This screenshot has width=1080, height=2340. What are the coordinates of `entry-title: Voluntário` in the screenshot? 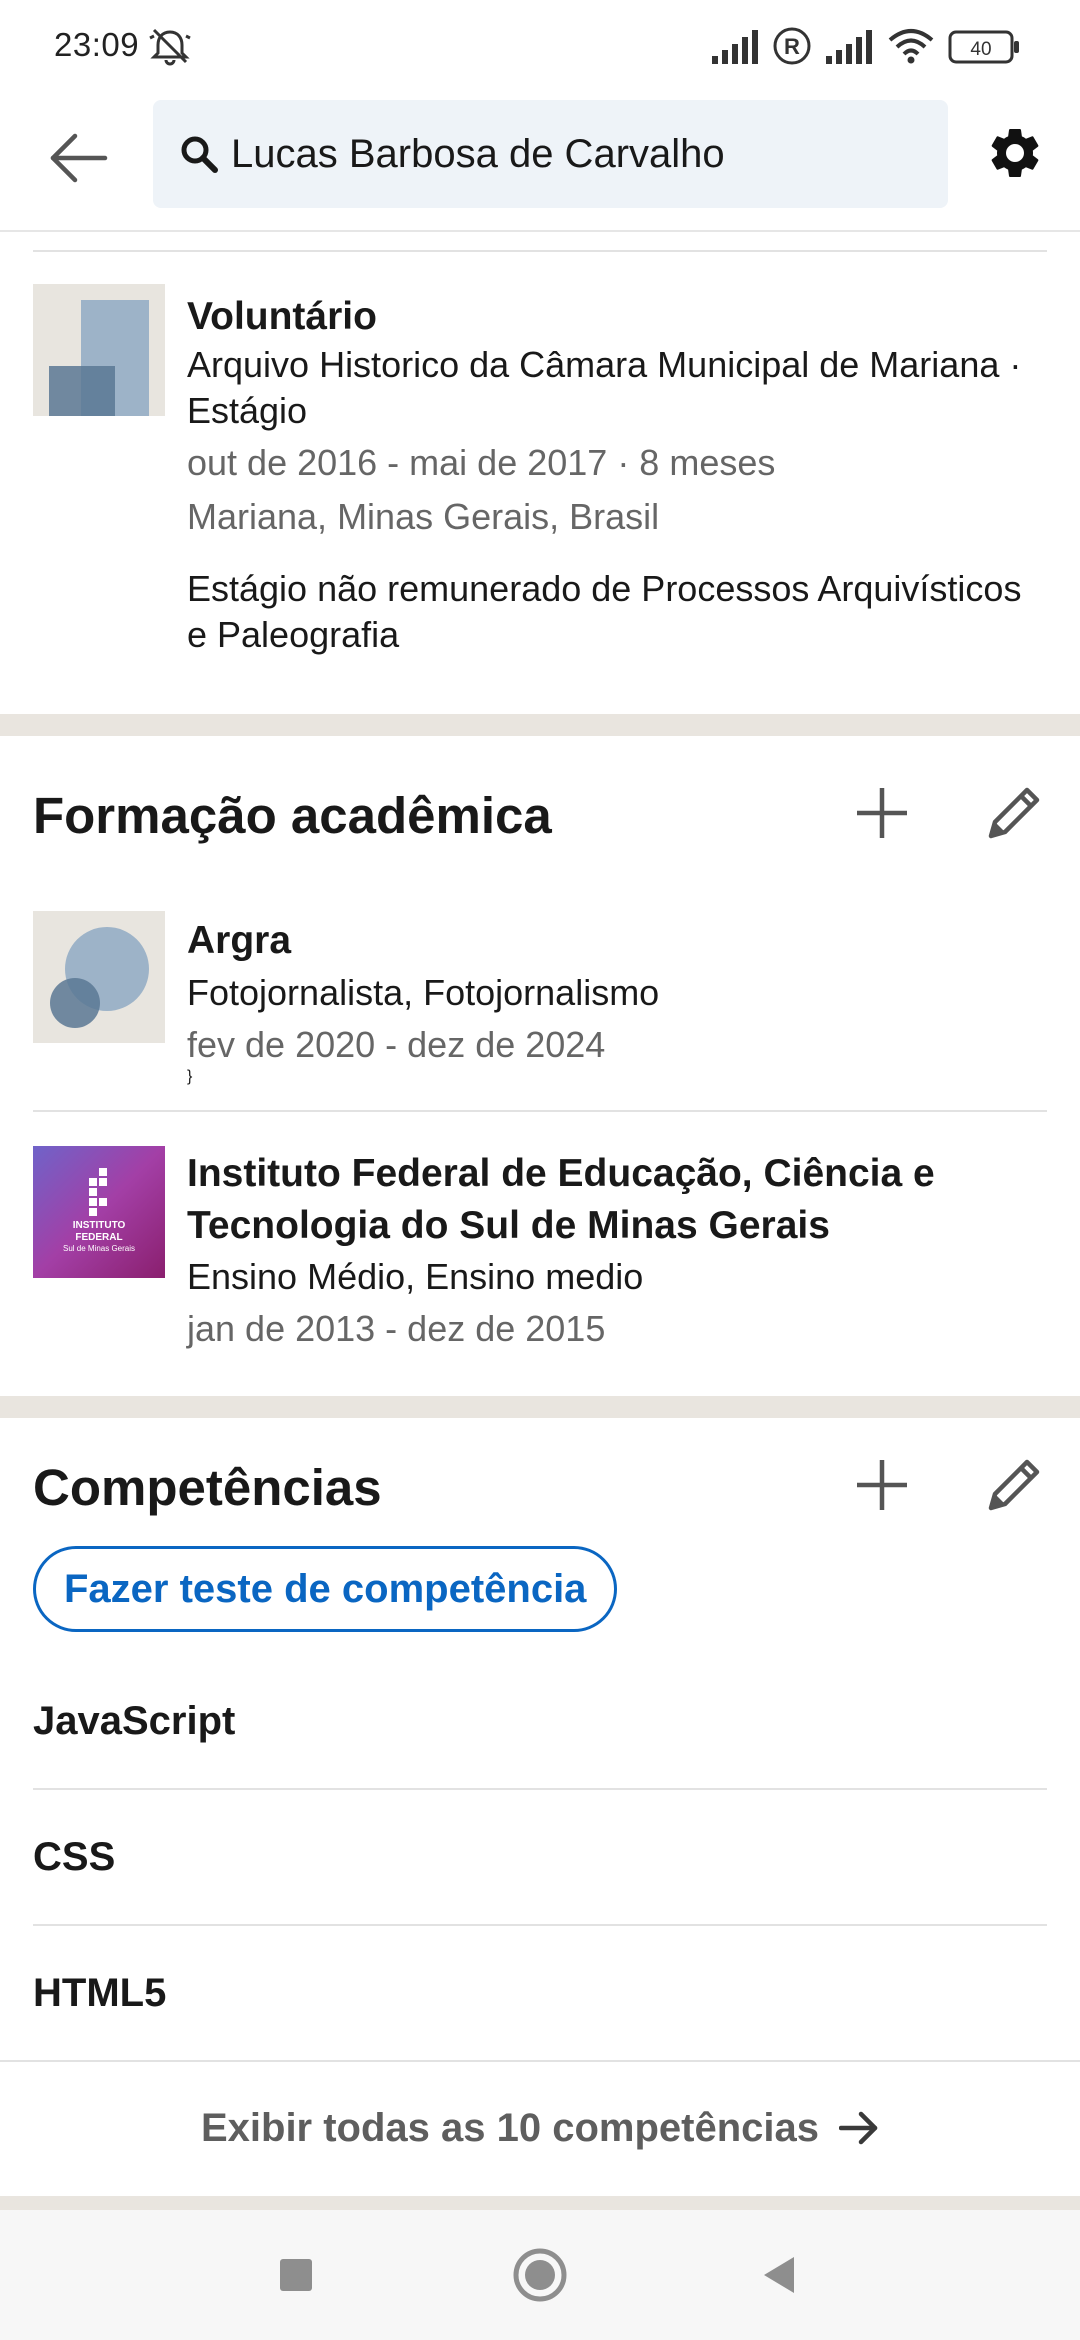 It's located at (282, 316).